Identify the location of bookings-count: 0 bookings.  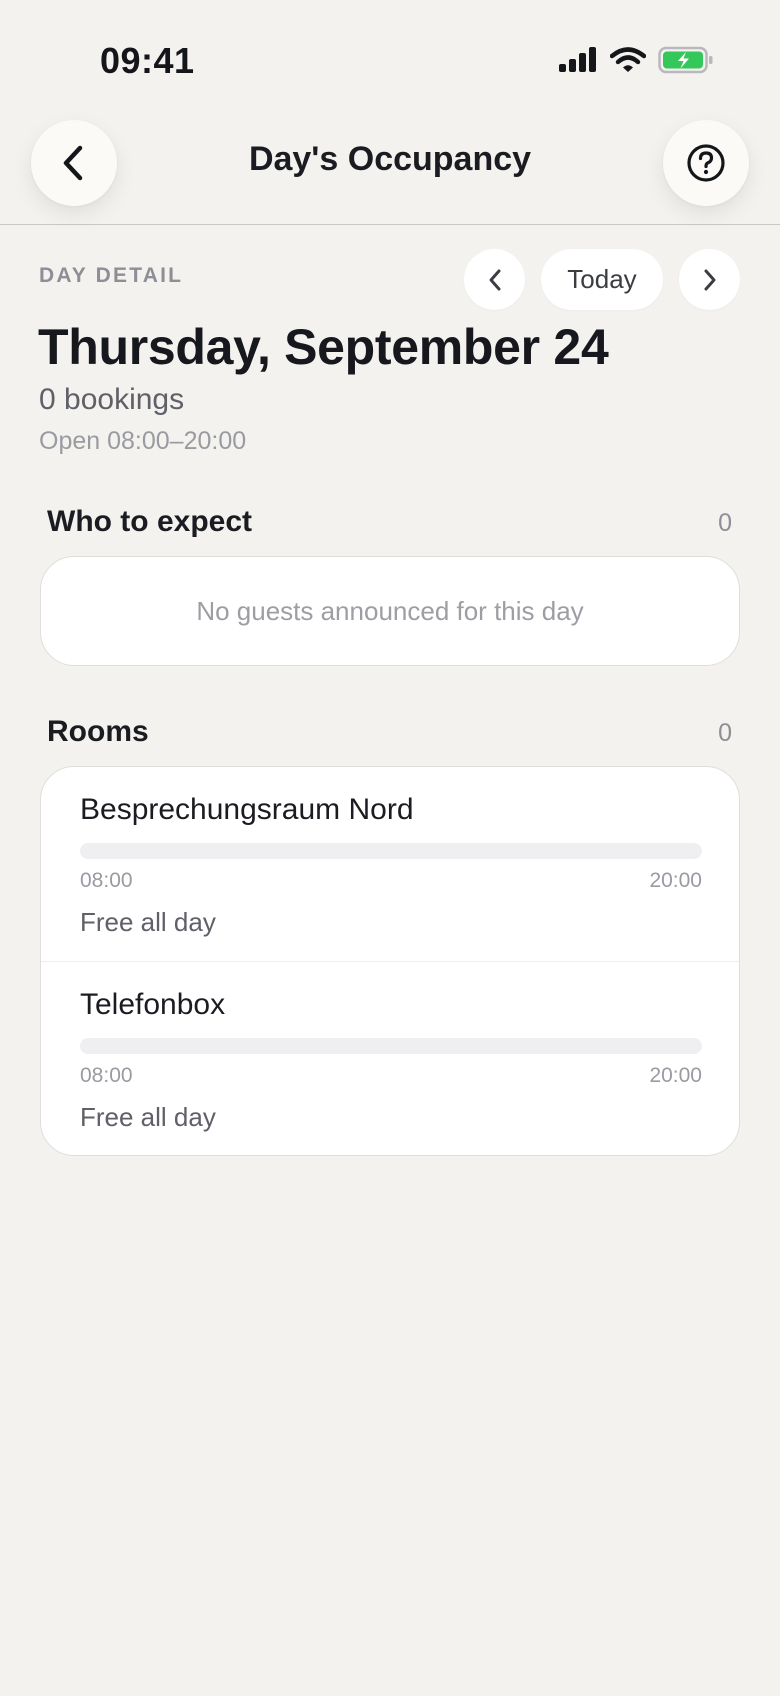
(112, 399).